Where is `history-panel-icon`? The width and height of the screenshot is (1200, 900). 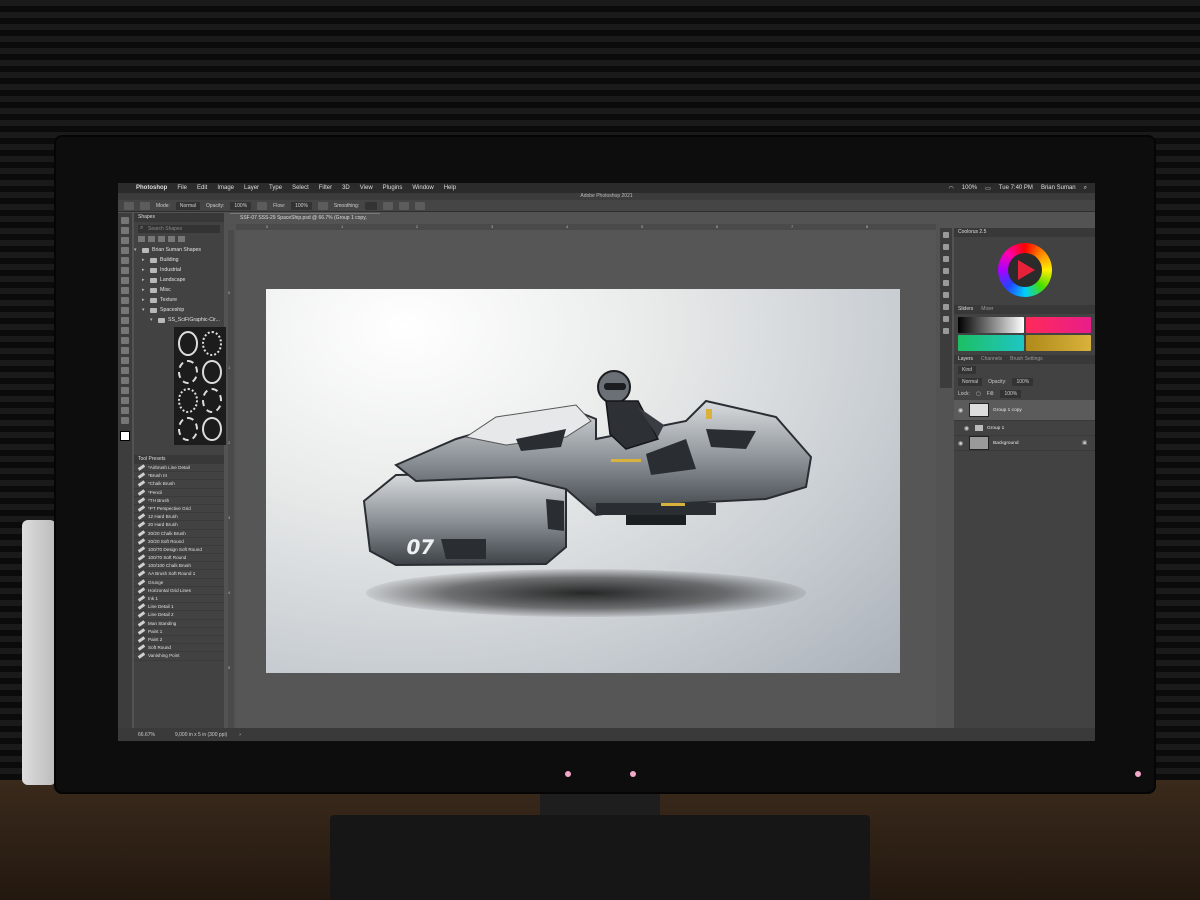
history-panel-icon is located at coordinates (946, 259).